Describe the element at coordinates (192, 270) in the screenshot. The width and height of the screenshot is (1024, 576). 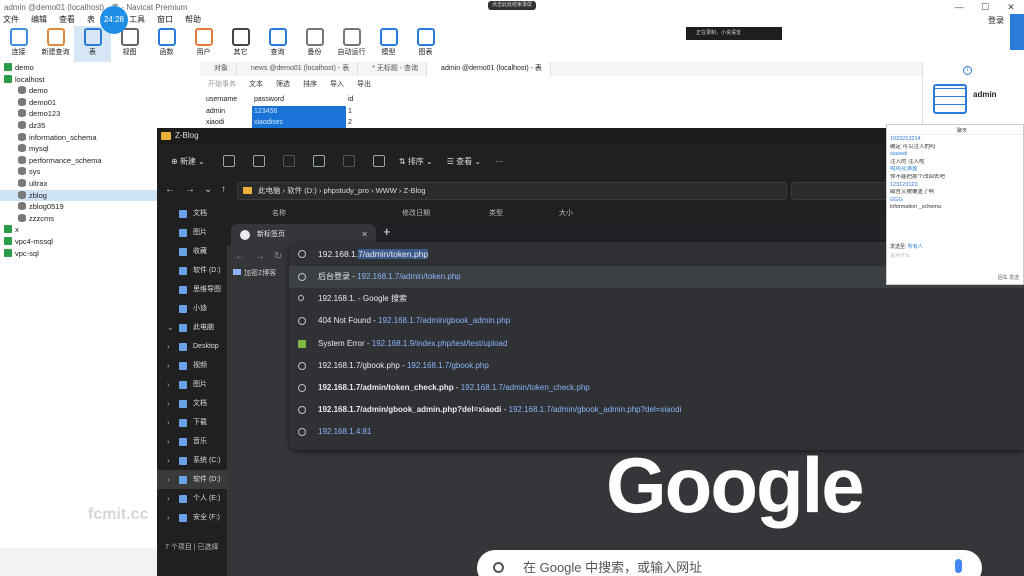
I see `nav-pane-item: 软件 (D:)` at that location.